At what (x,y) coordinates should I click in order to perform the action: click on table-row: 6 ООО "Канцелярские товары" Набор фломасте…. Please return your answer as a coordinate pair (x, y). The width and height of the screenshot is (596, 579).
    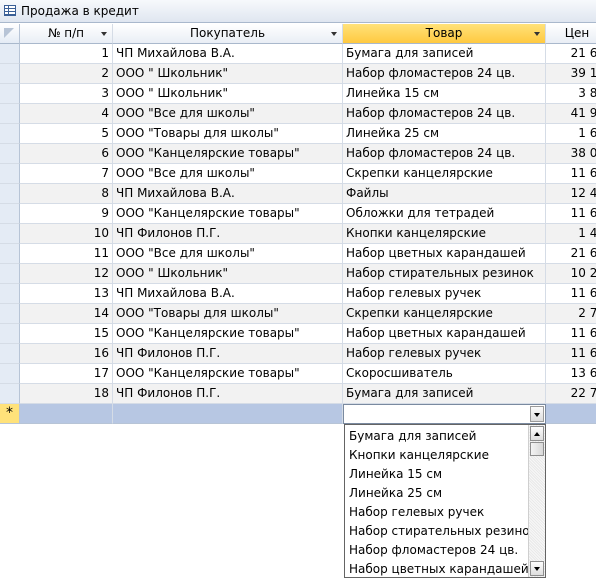
    Looking at the image, I should click on (298, 154).